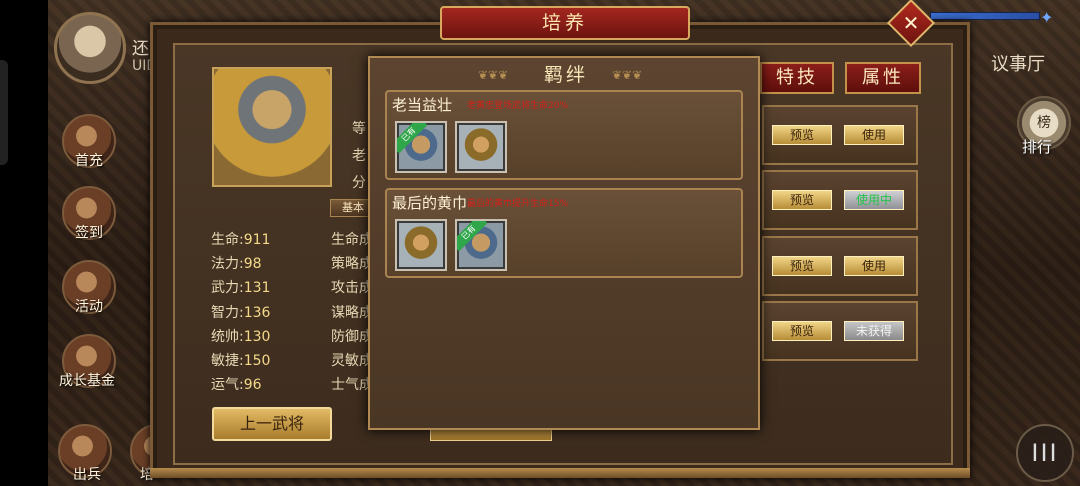  I want to click on close-icon: ✕, so click(911, 23).